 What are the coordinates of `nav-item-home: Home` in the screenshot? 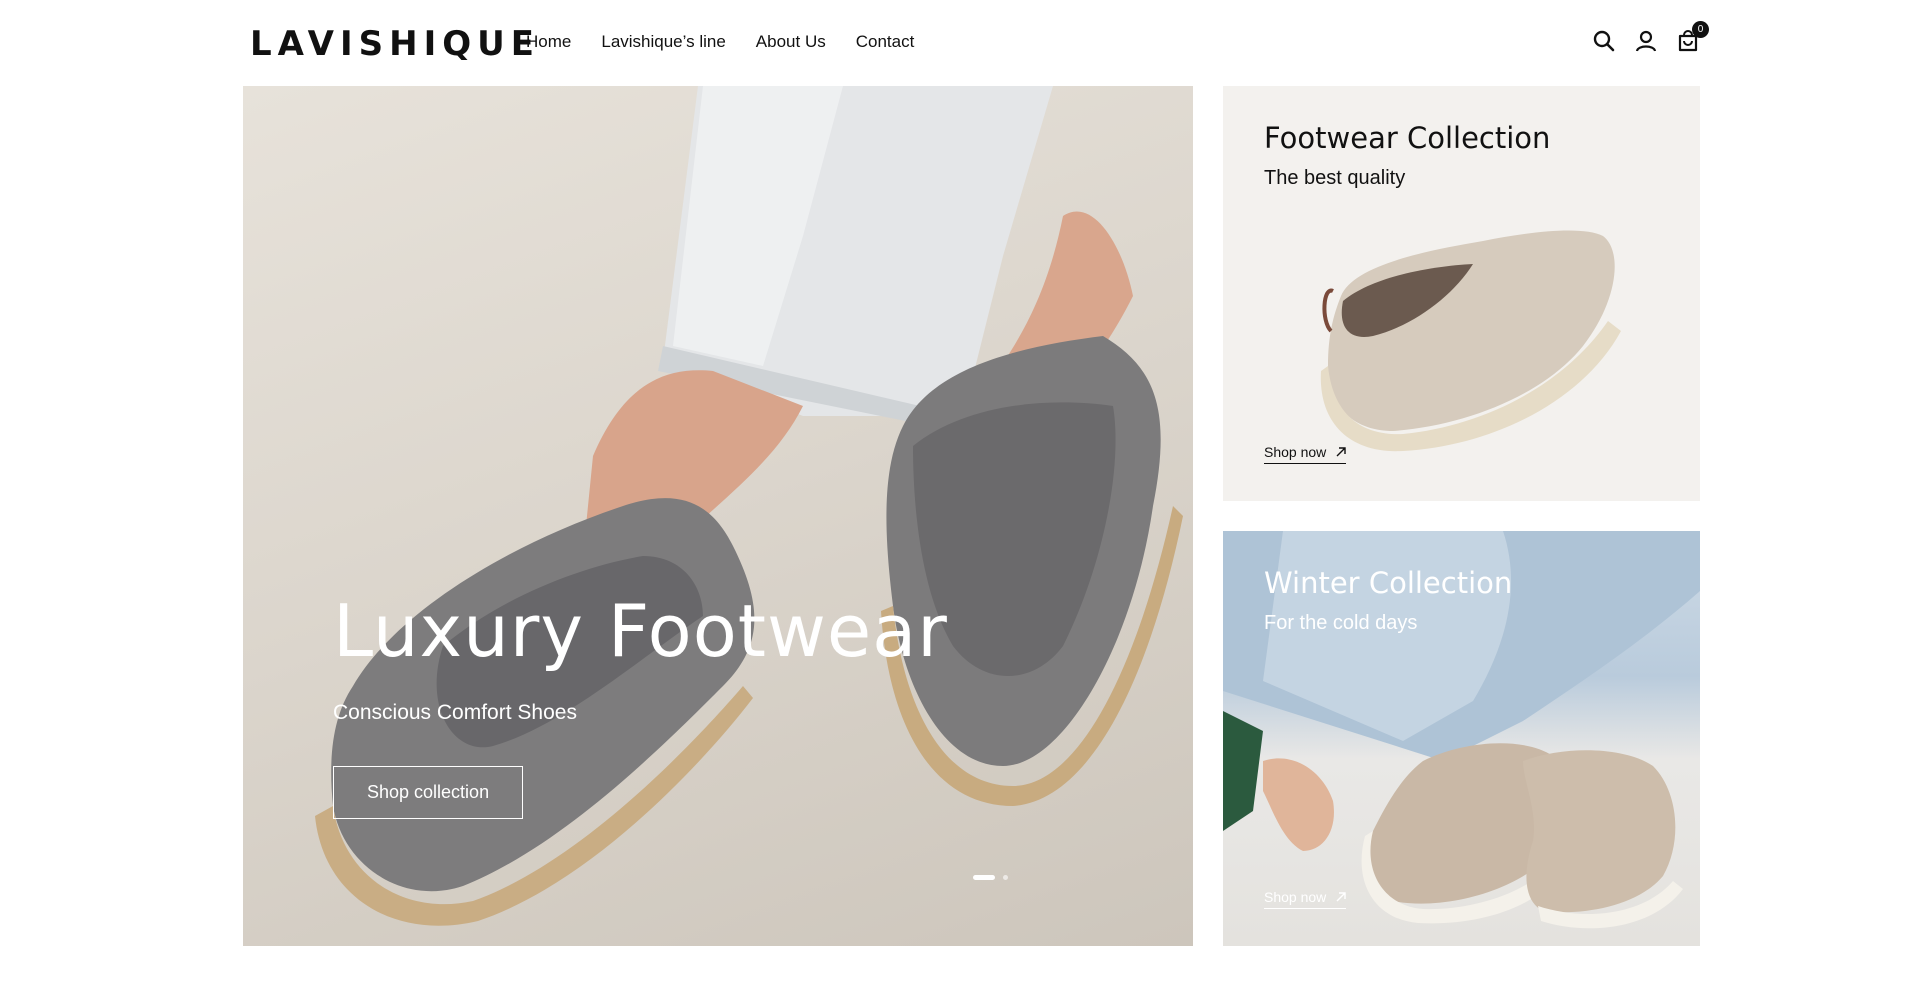 It's located at (548, 42).